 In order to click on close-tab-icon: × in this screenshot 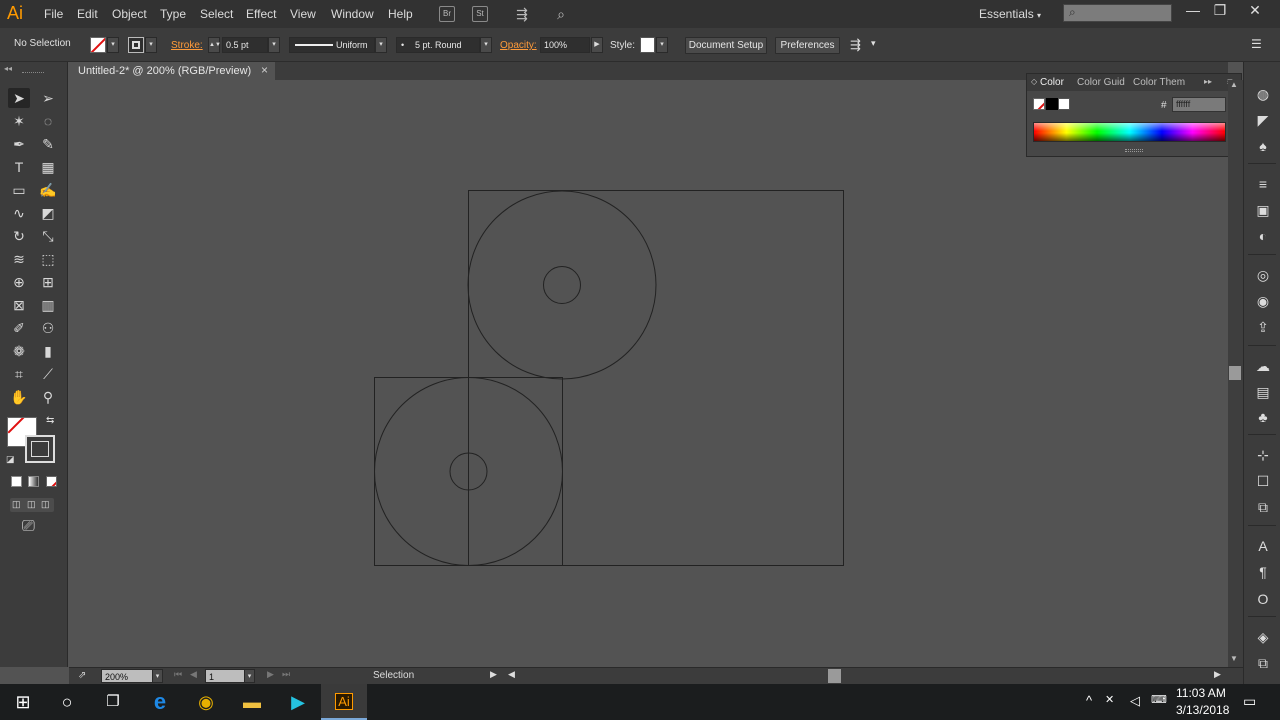, I will do `click(264, 70)`.